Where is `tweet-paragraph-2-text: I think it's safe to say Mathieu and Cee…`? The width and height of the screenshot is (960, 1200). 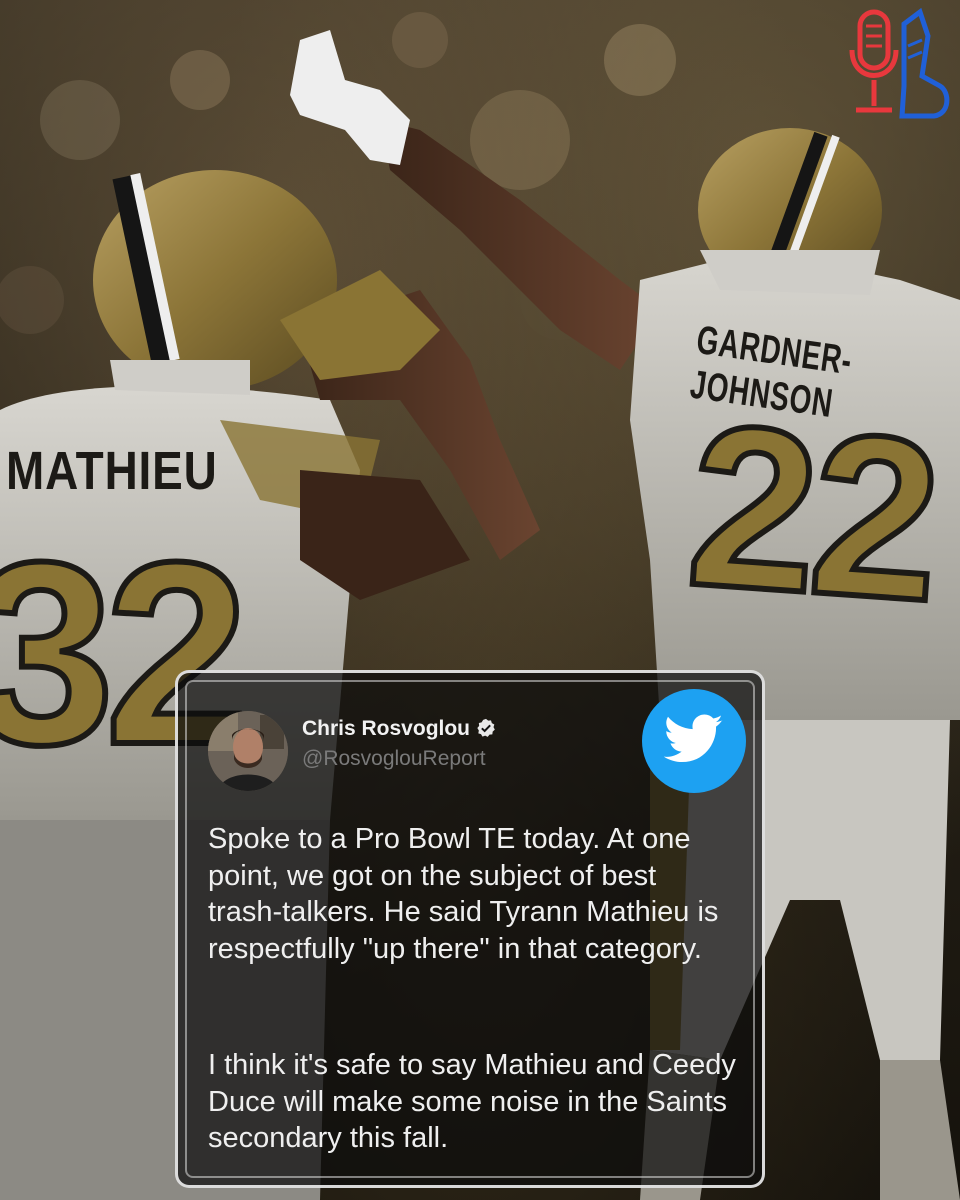
tweet-paragraph-2-text: I think it's safe to say Mathieu and Cee… is located at coordinates (472, 1101).